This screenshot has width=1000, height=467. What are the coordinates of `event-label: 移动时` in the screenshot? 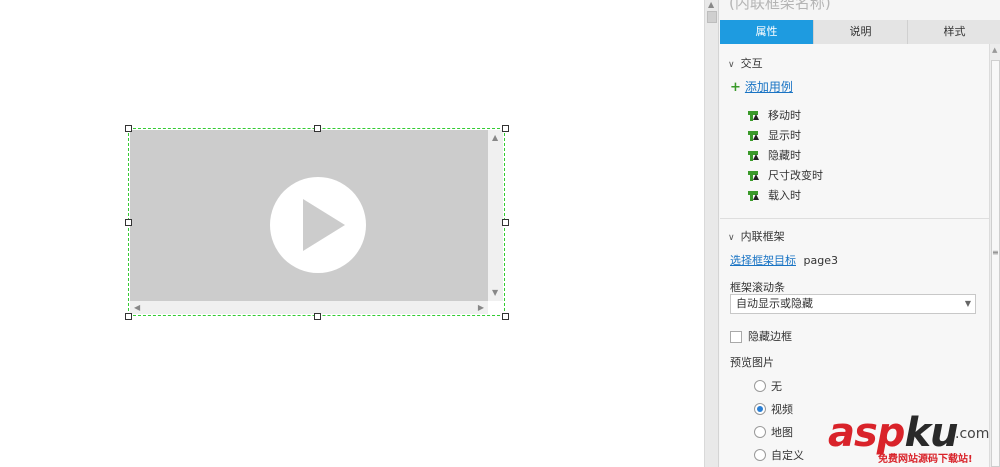 It's located at (784, 115).